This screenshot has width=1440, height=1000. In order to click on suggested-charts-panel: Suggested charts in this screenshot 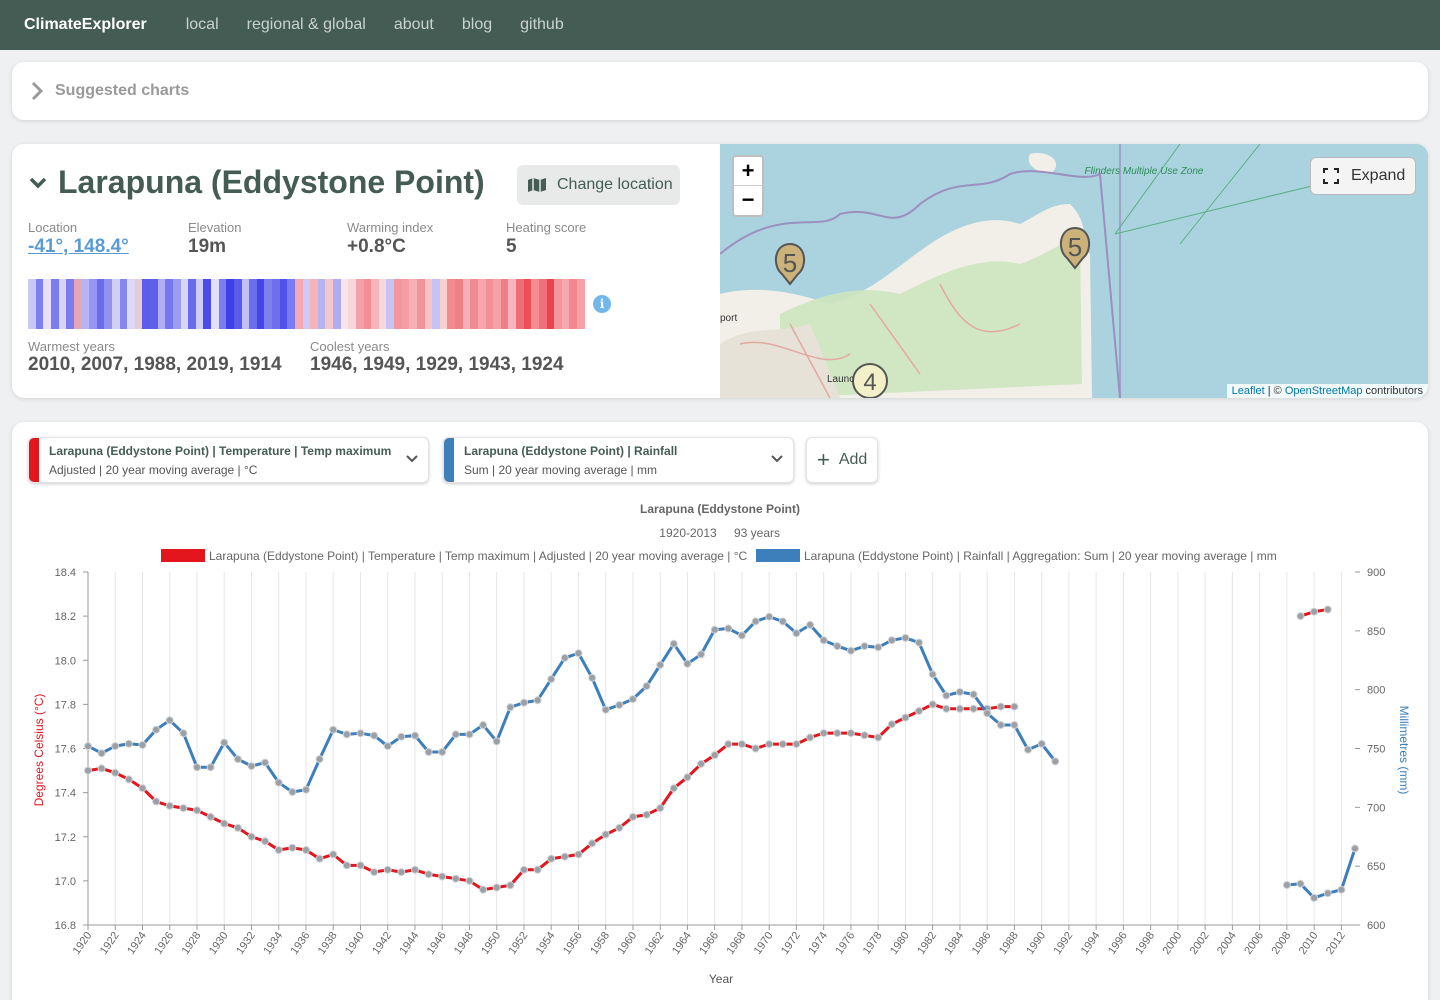, I will do `click(720, 91)`.